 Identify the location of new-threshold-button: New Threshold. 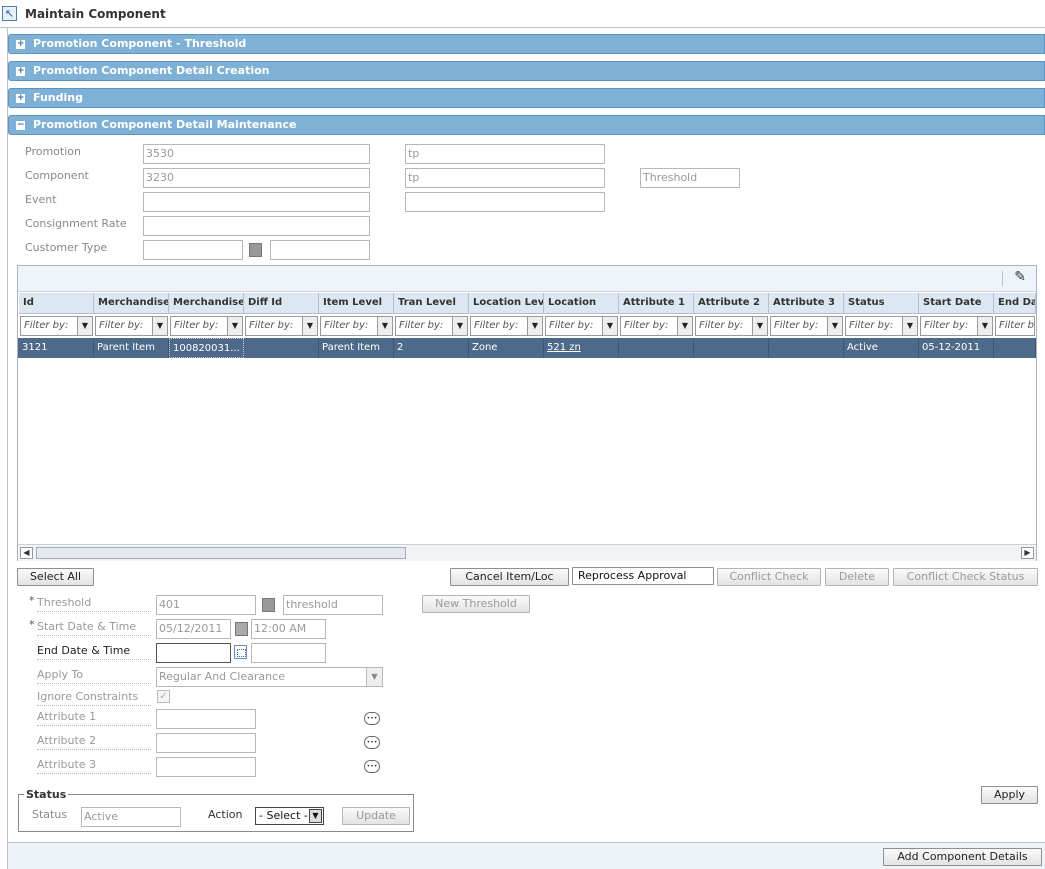
(476, 604).